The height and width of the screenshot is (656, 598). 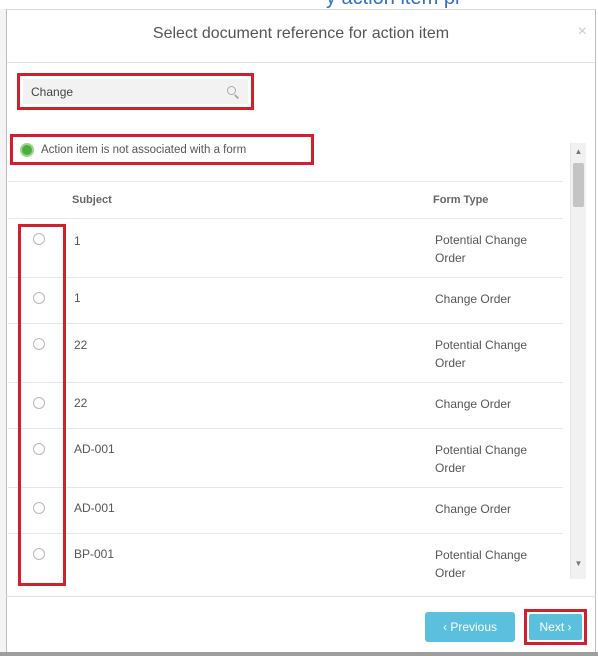 I want to click on scrollbar-thumb, so click(x=578, y=185).